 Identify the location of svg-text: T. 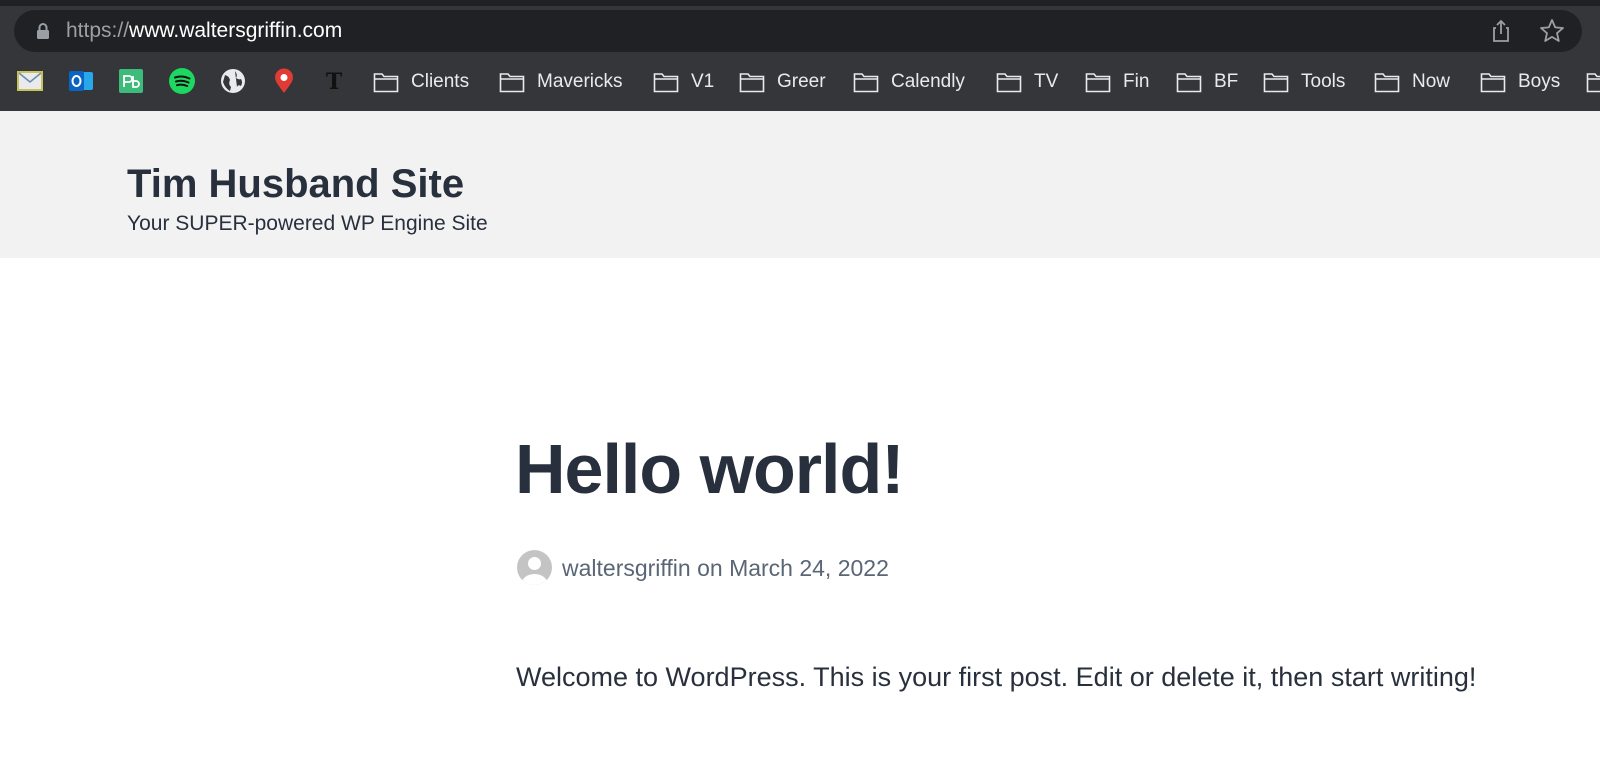
(334, 82).